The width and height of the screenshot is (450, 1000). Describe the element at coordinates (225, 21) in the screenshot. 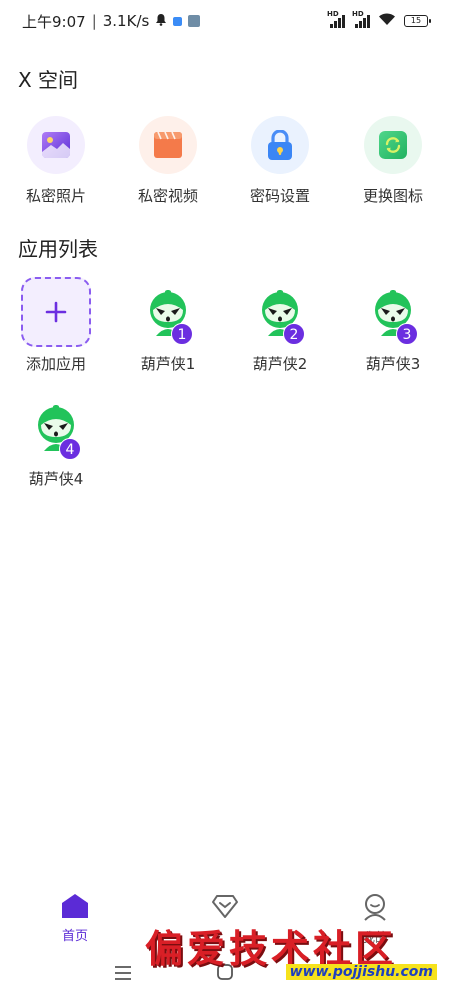

I see `status-bar: 上午9:07 | 3.1K/s HD HD 15` at that location.